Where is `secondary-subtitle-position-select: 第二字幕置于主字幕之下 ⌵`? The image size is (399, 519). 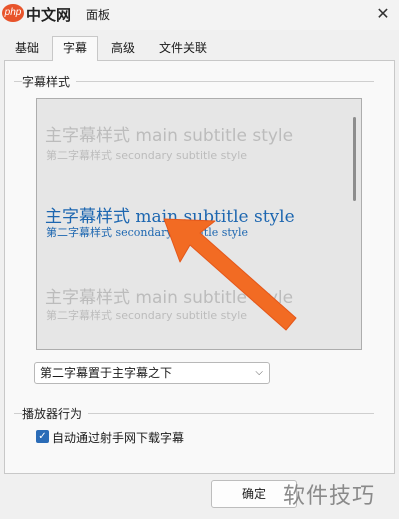 secondary-subtitle-position-select: 第二字幕置于主字幕之下 ⌵ is located at coordinates (152, 373).